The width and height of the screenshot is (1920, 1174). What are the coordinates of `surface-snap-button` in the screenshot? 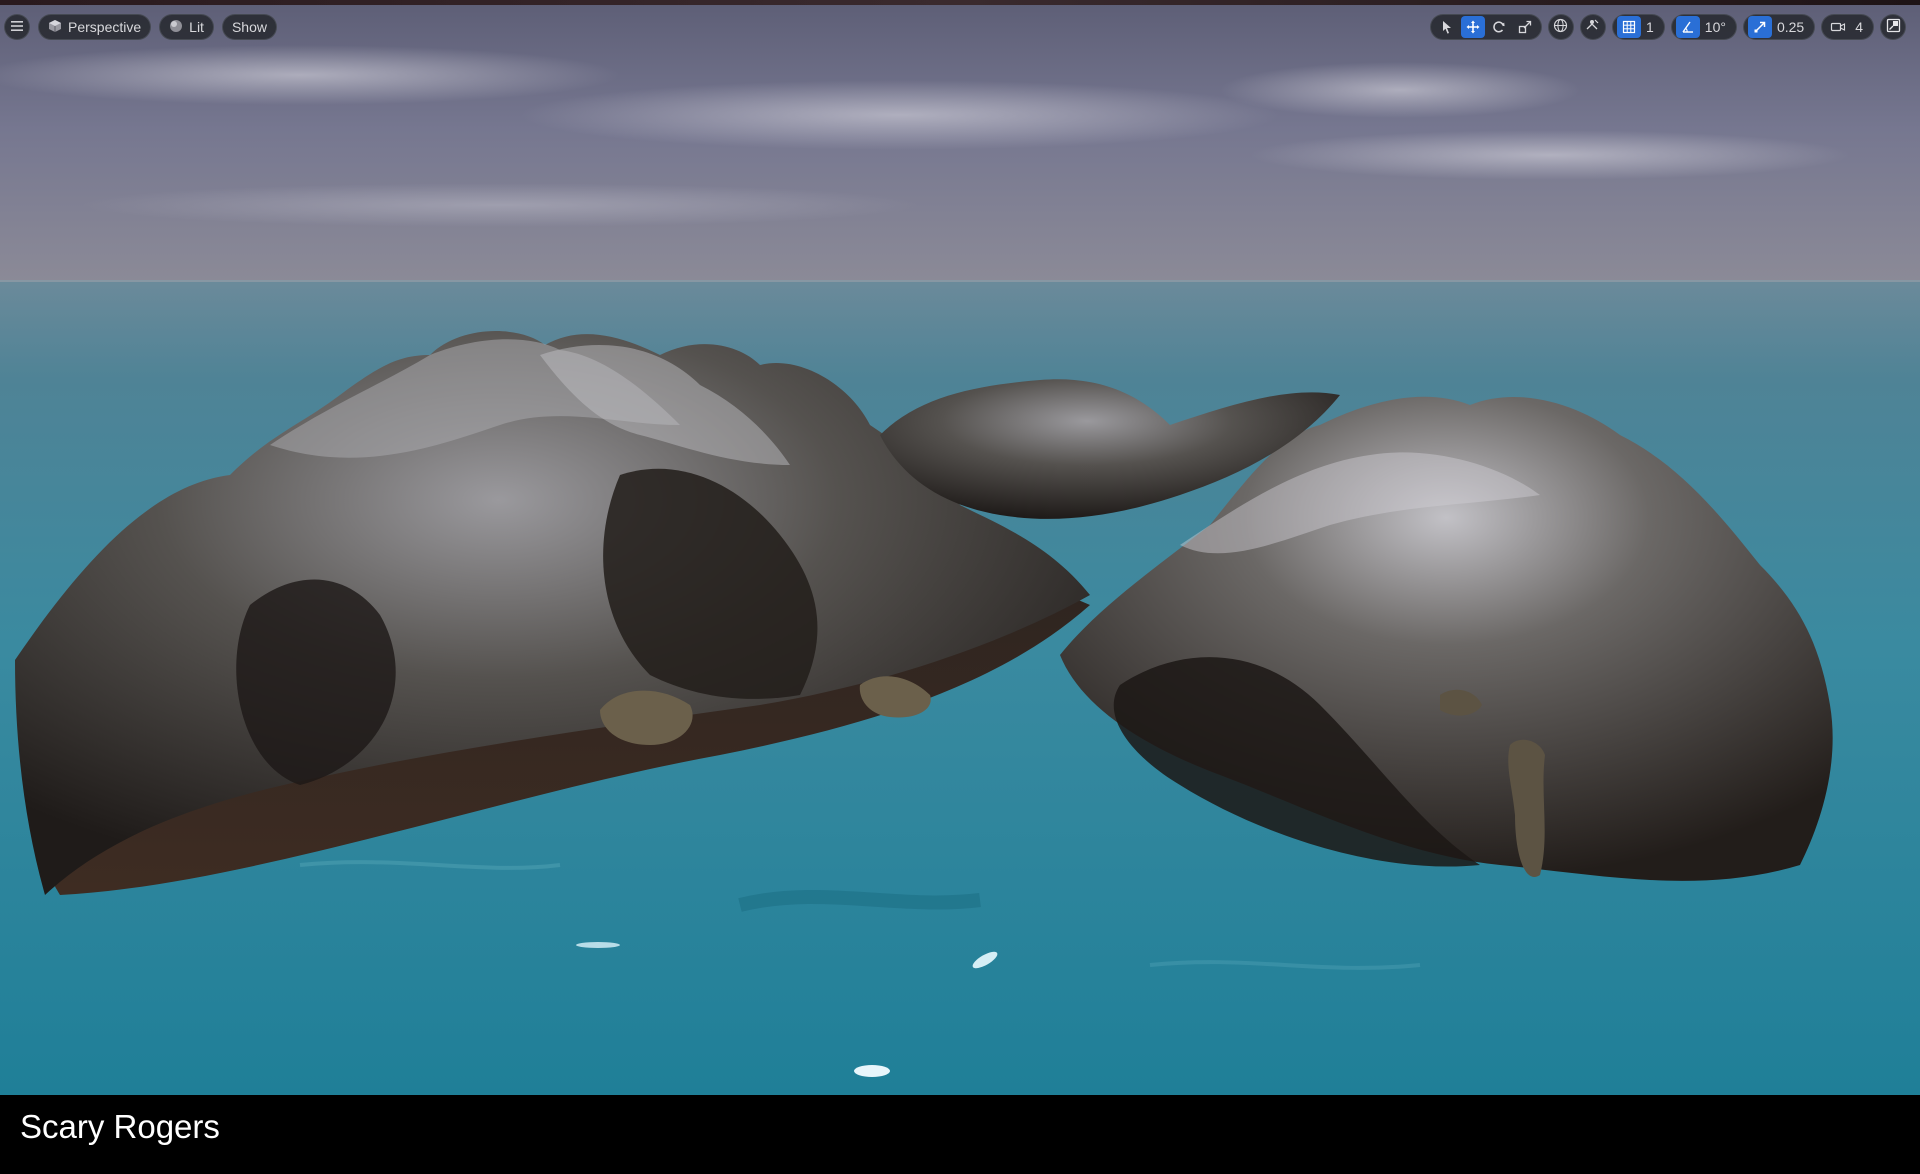 It's located at (1592, 27).